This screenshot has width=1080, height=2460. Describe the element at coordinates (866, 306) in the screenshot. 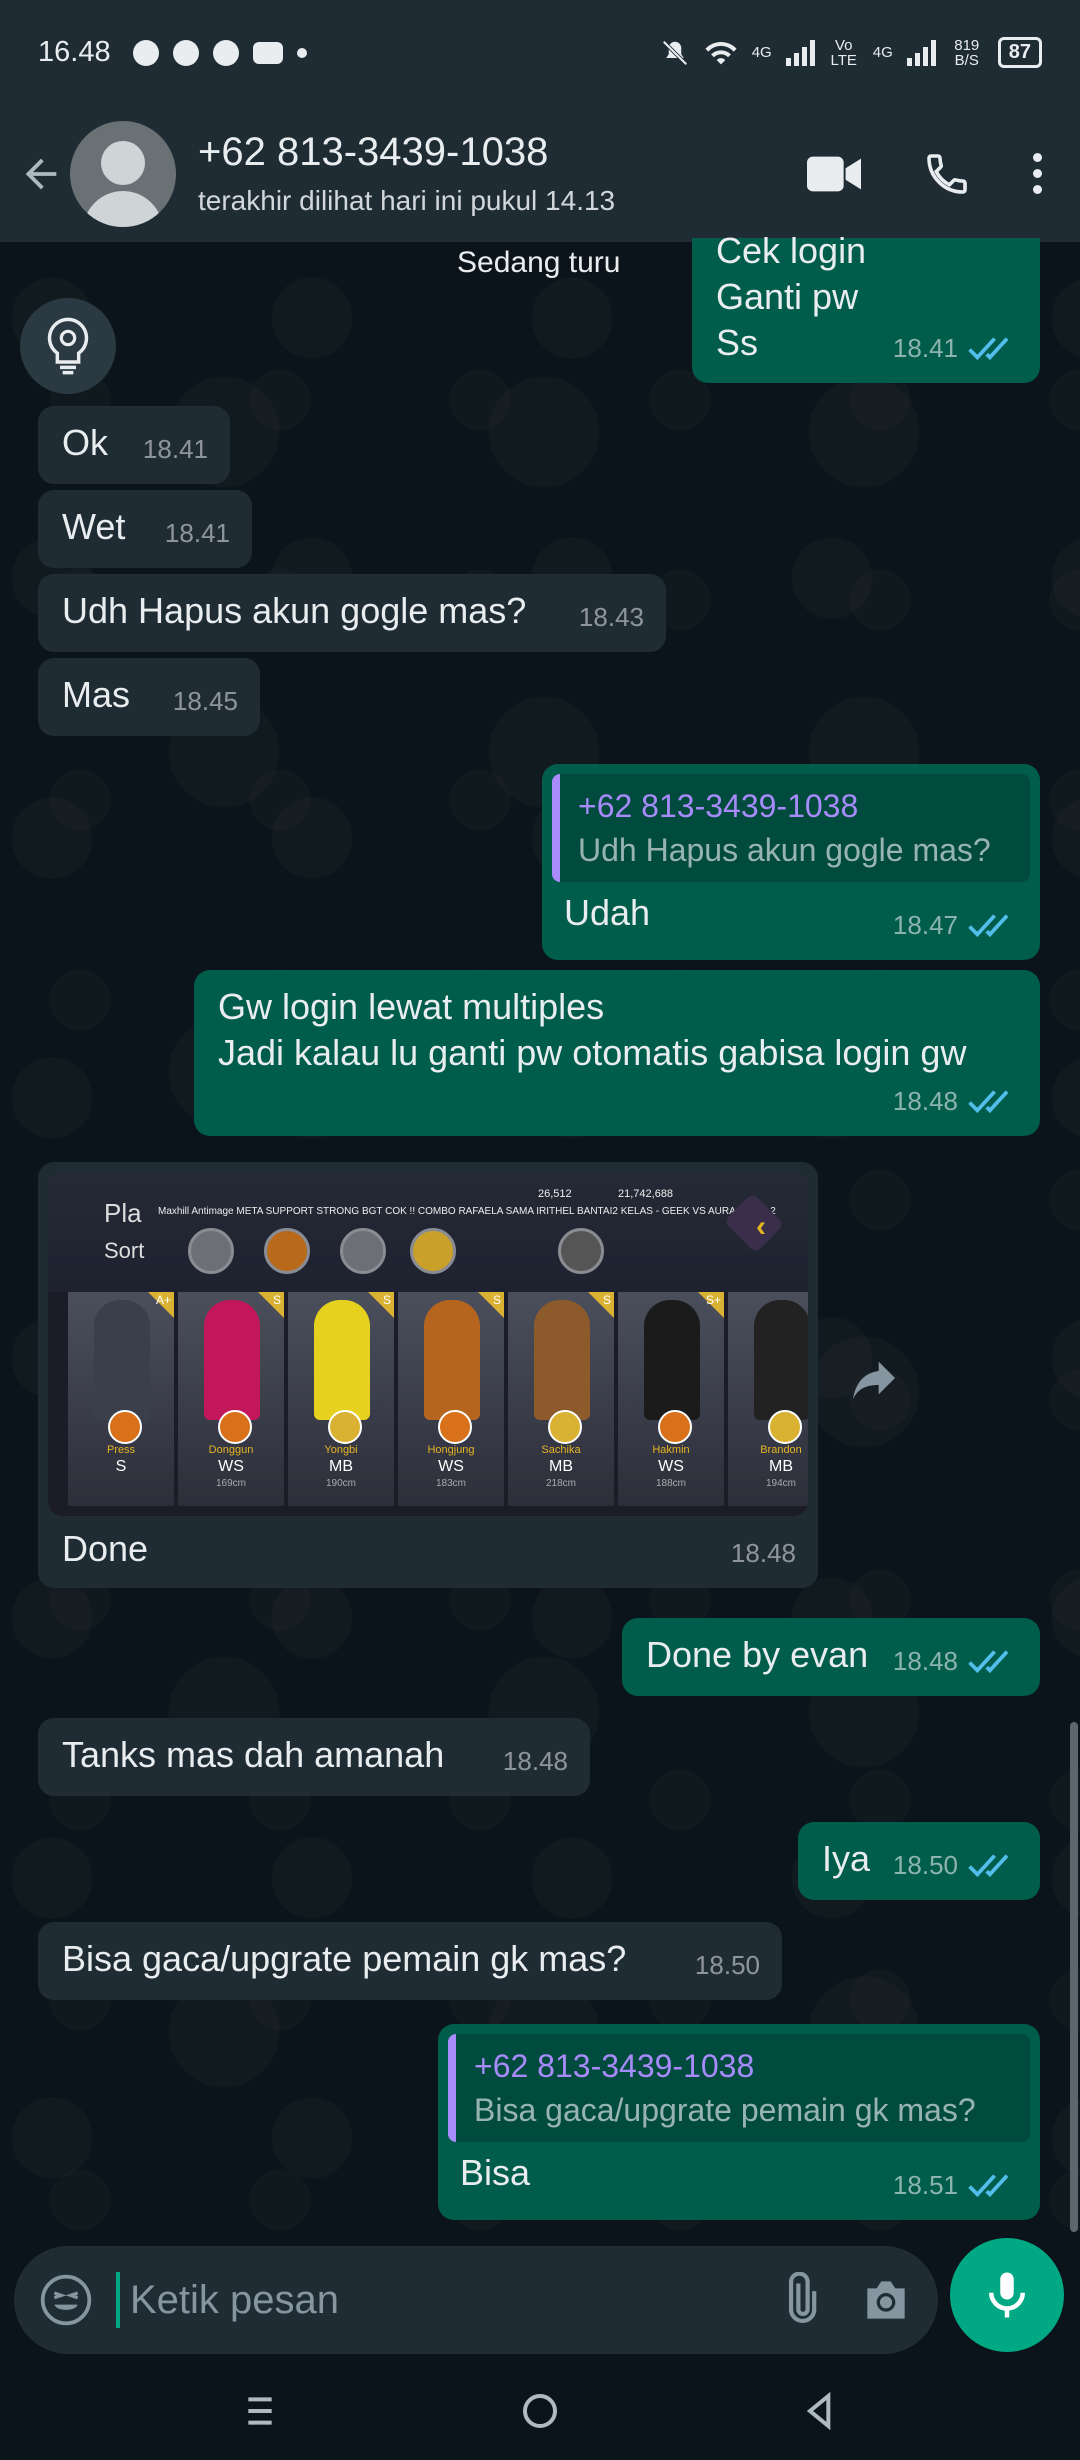

I see `outgoing-message: Cek login Ganti pw Ss 18.41` at that location.